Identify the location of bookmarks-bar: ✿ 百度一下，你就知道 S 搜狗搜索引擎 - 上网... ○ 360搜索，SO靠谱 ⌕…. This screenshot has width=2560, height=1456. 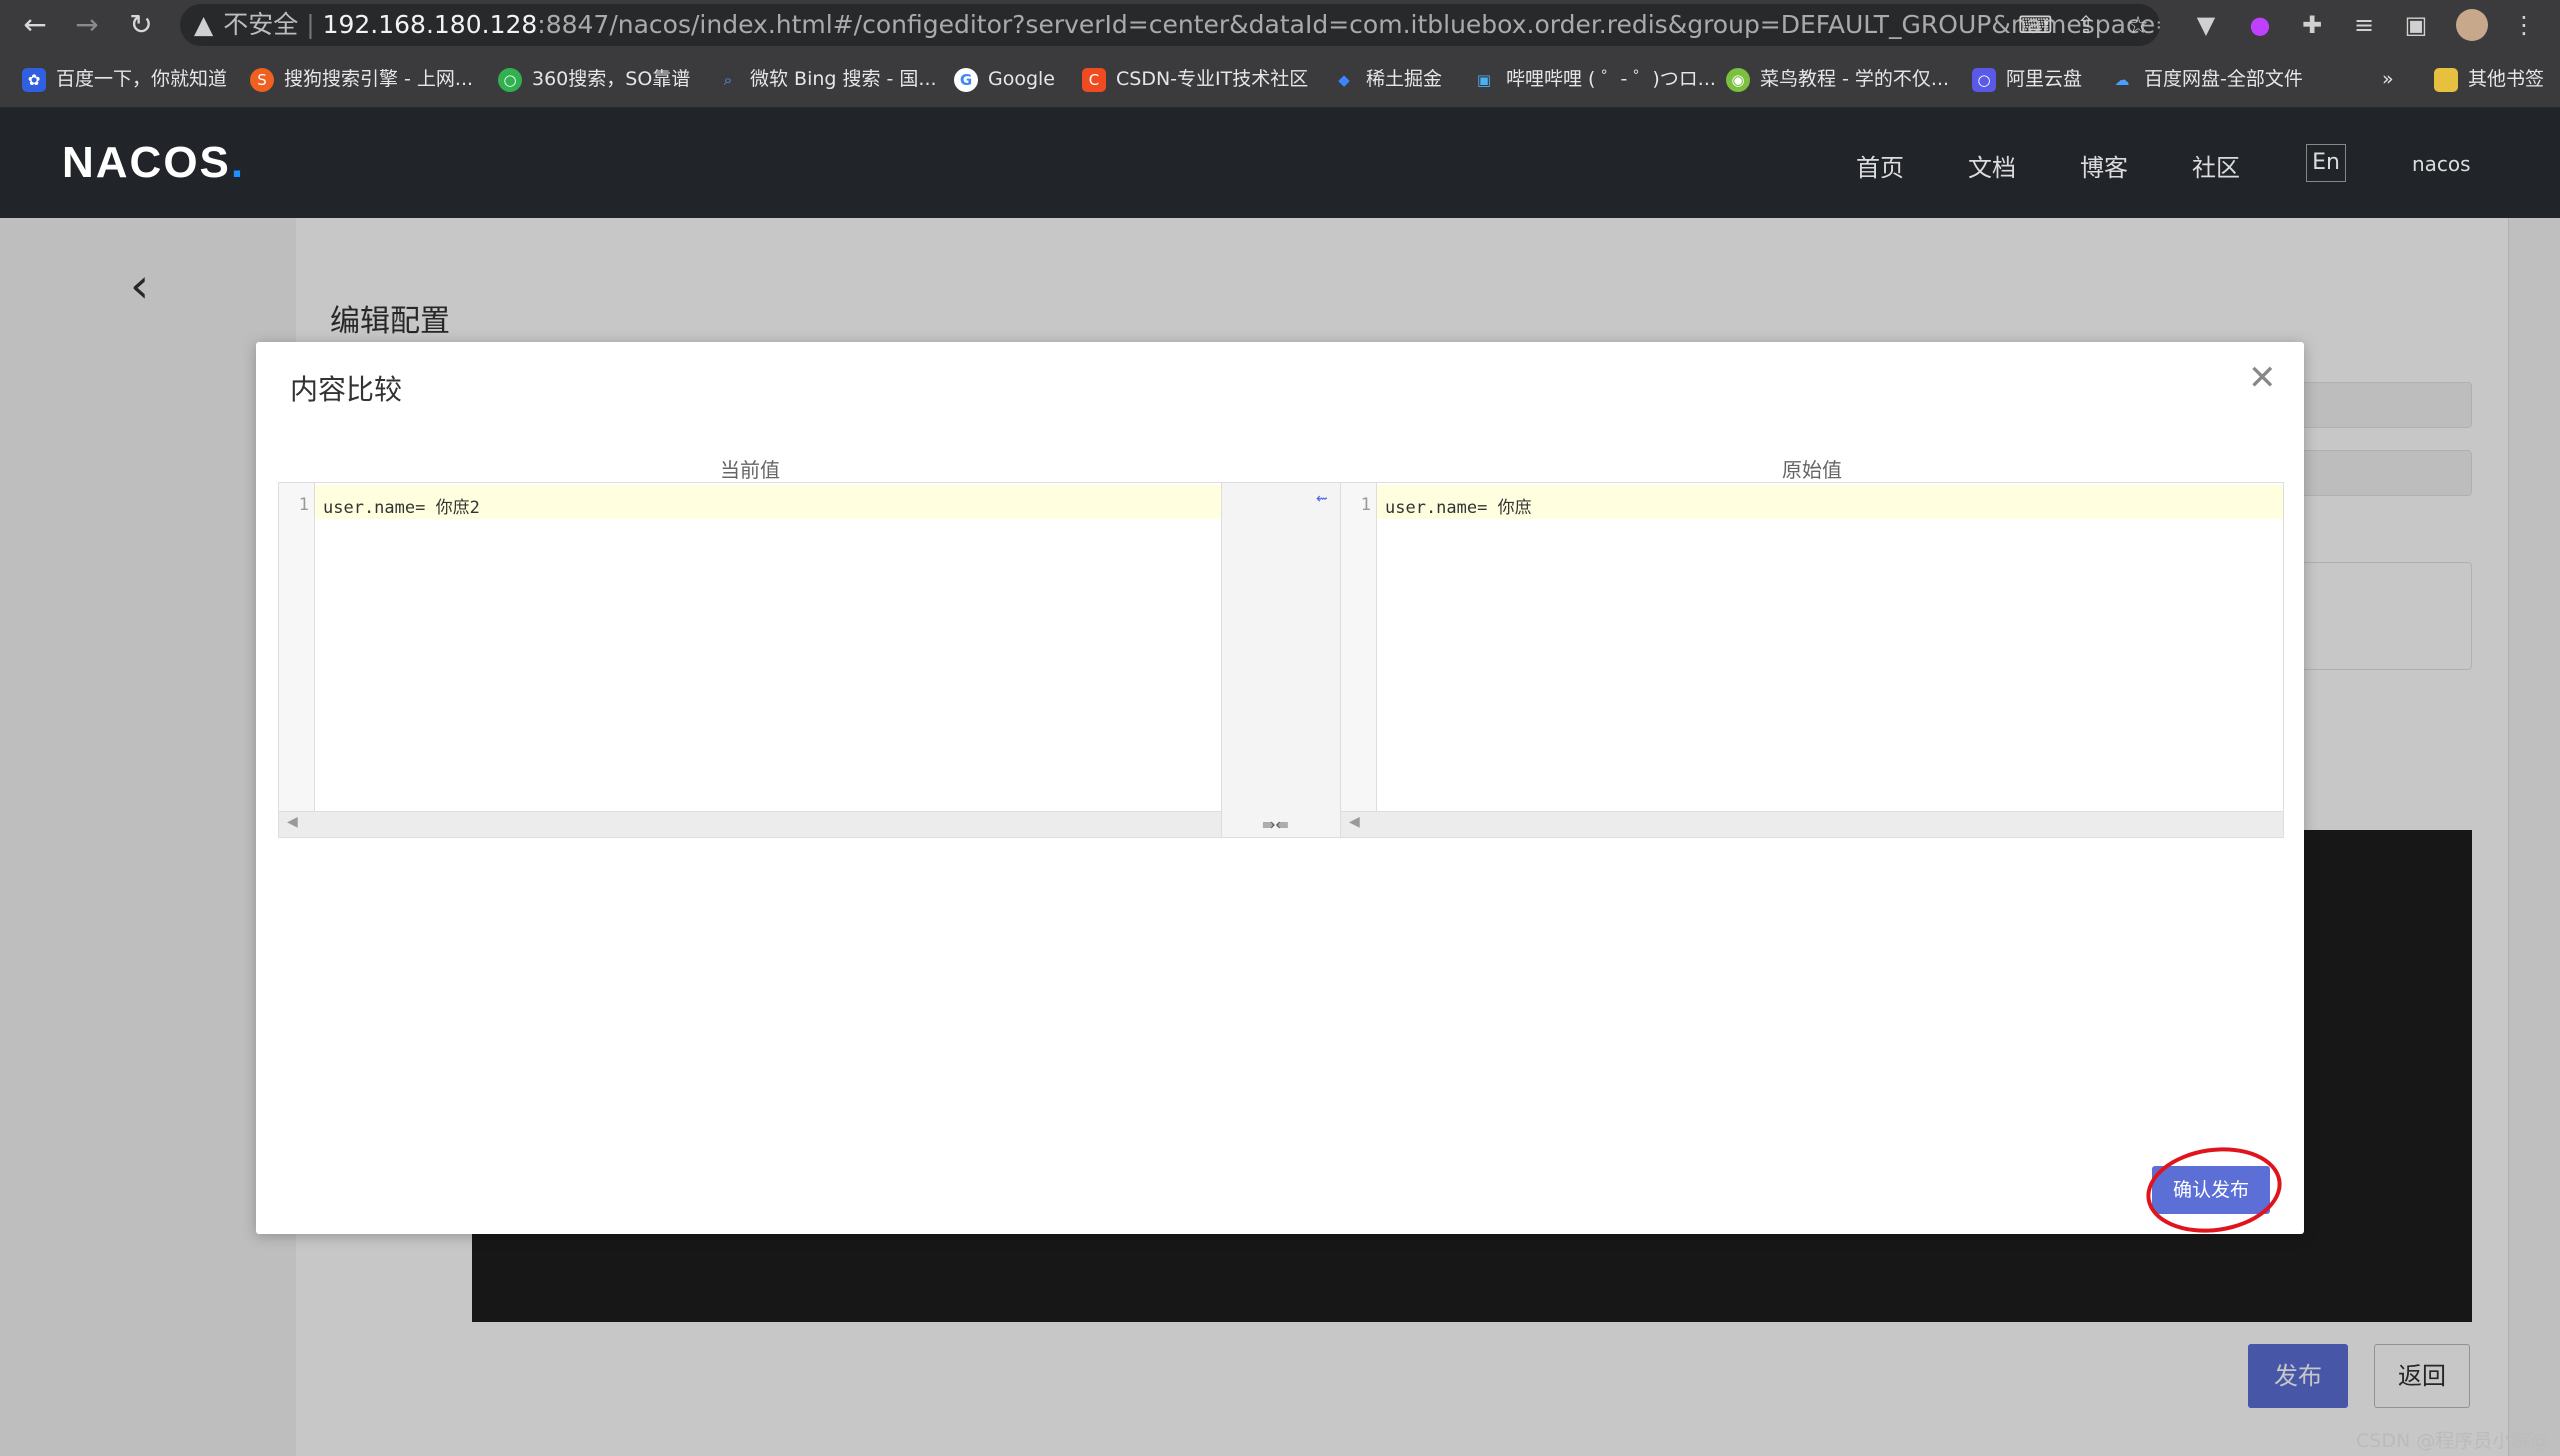
(1280, 79).